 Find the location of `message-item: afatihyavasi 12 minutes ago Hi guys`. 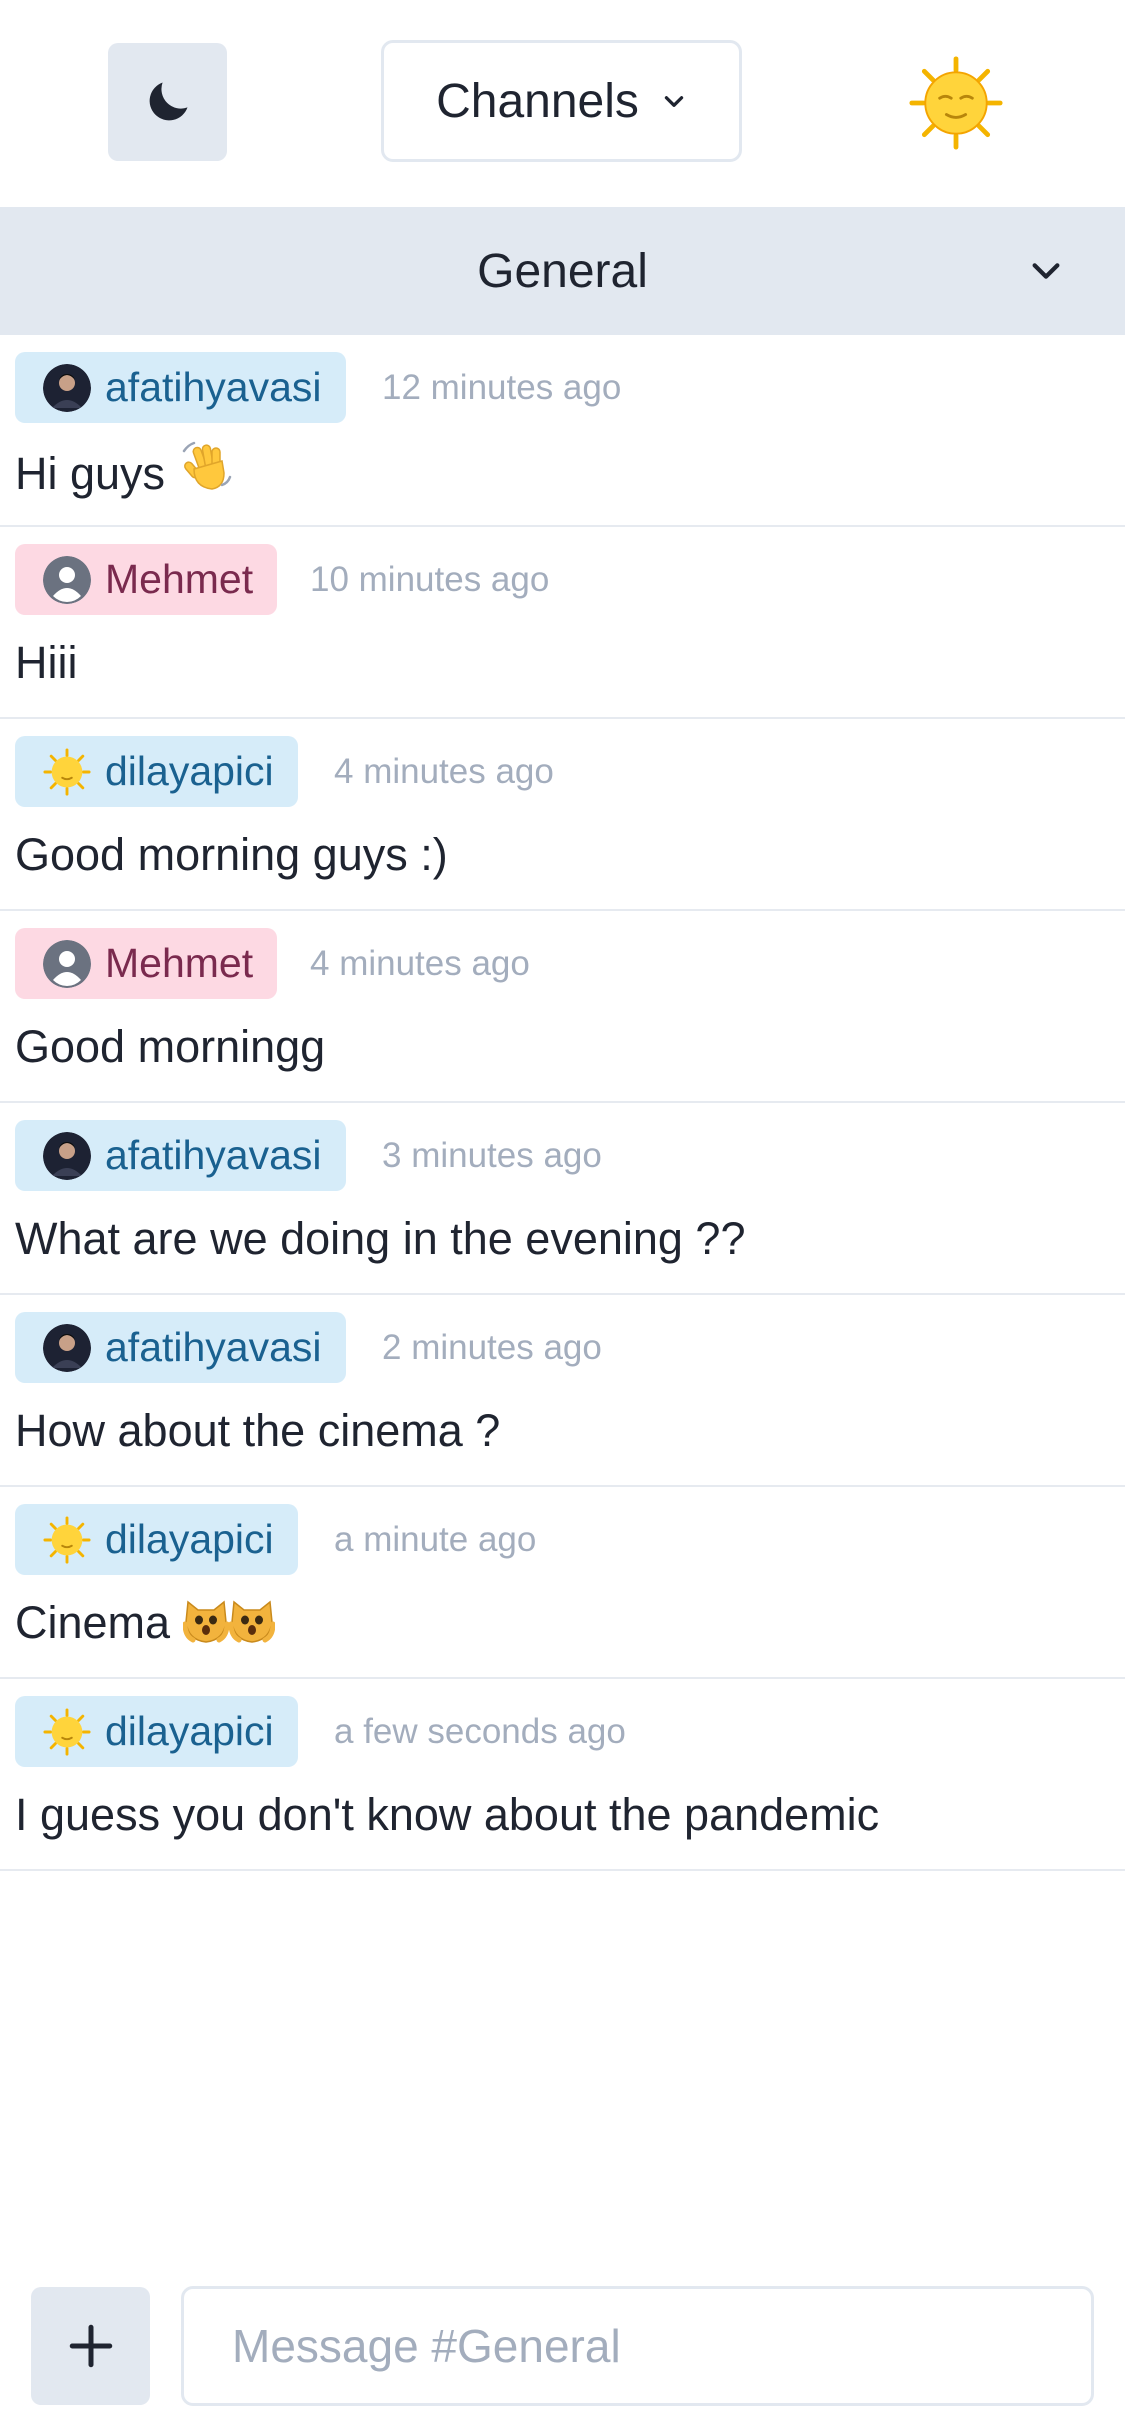

message-item: afatihyavasi 12 minutes ago Hi guys is located at coordinates (562, 431).